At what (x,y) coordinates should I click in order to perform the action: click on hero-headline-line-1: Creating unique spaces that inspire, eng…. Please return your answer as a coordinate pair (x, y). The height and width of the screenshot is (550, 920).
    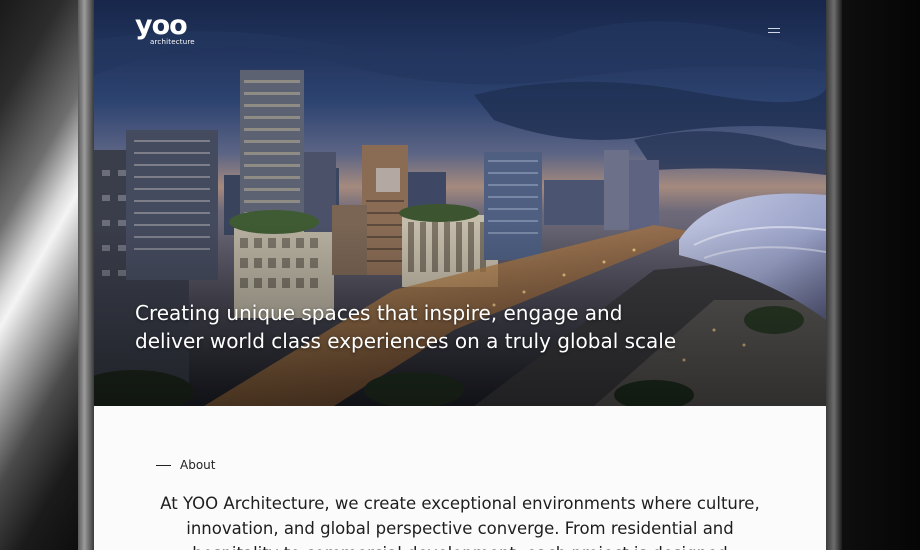
    Looking at the image, I should click on (379, 313).